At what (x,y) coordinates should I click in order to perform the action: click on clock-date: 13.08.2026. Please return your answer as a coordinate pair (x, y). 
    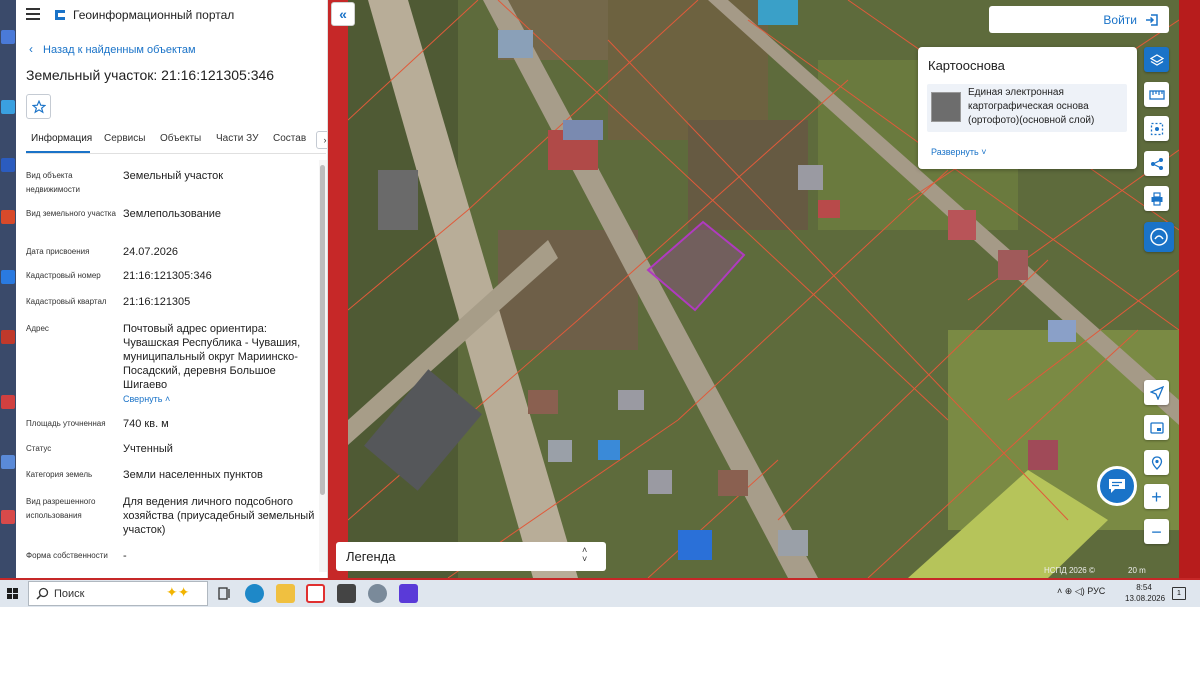
    Looking at the image, I should click on (1145, 598).